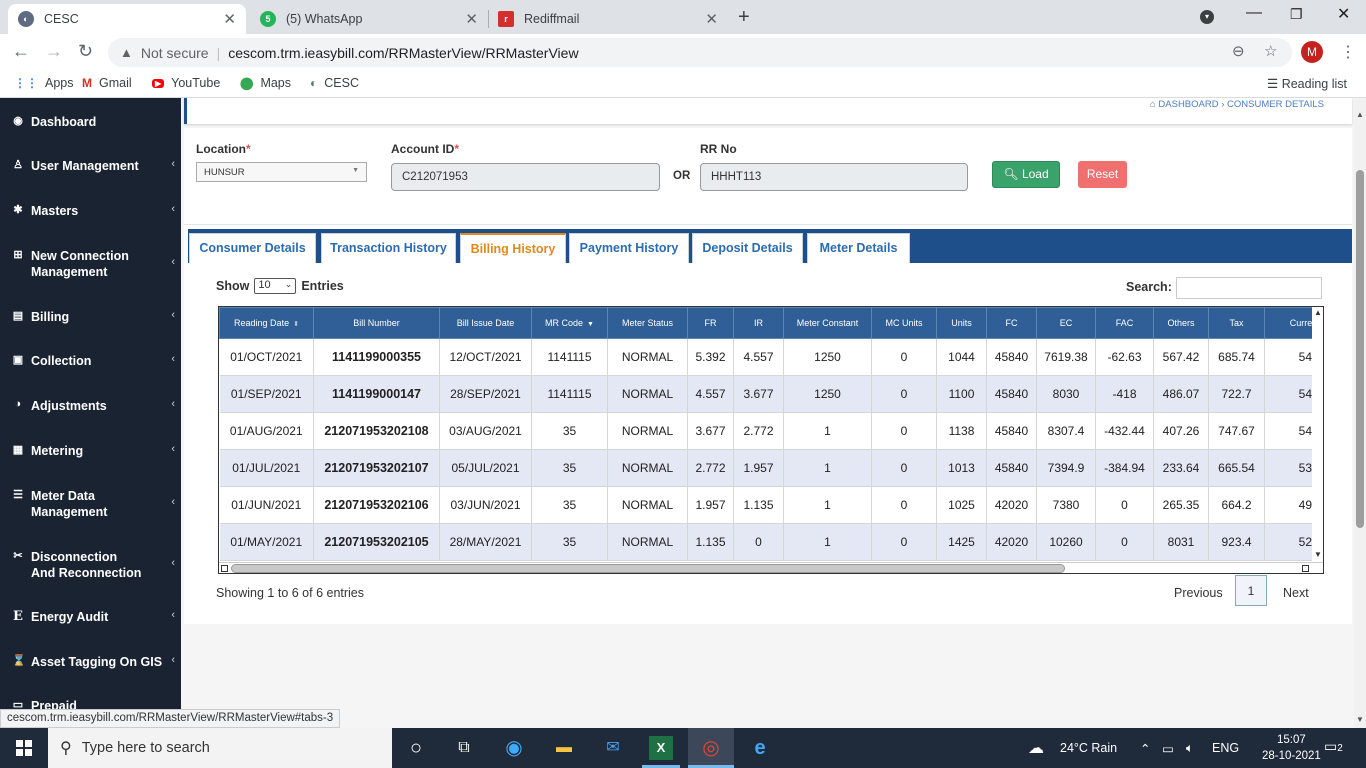 The width and height of the screenshot is (1366, 768). Describe the element at coordinates (760, 748) in the screenshot. I see `internet-explorer-icon: e` at that location.